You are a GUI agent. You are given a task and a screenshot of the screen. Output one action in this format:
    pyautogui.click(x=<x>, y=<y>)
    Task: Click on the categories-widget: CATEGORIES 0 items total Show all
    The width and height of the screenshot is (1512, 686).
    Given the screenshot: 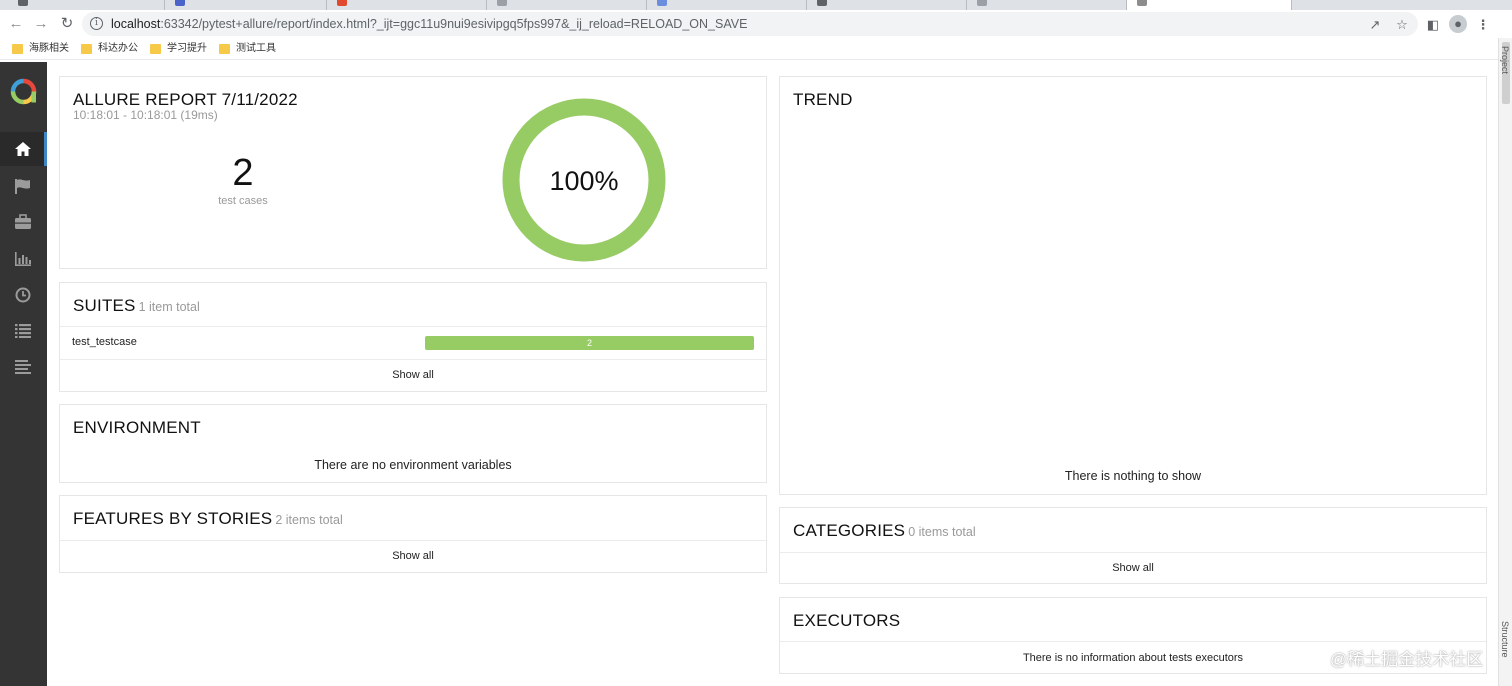 What is the action you would take?
    pyautogui.click(x=1133, y=545)
    